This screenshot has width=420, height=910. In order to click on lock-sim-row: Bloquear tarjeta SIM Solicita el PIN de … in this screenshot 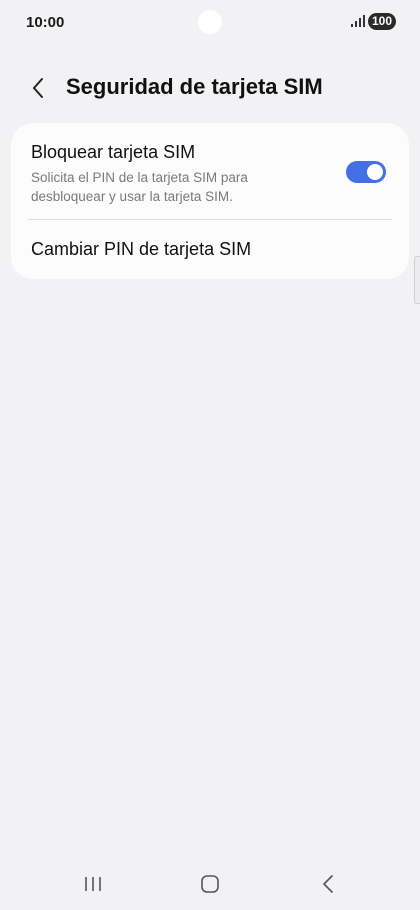, I will do `click(210, 171)`.